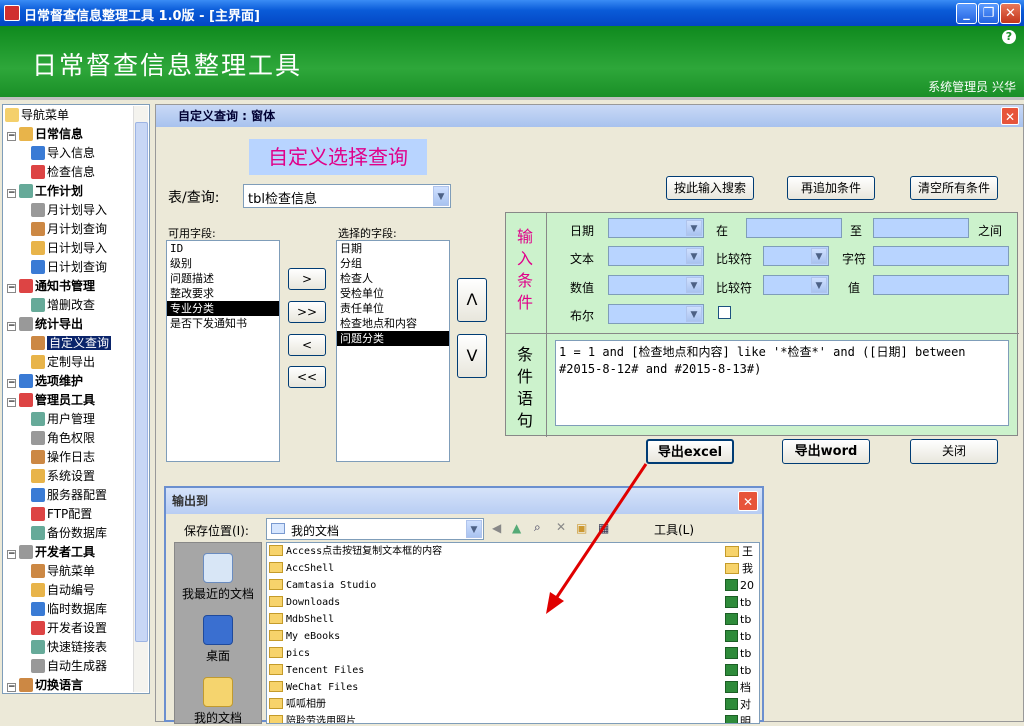 Image resolution: width=1024 pixels, height=726 pixels. Describe the element at coordinates (555, 603) in the screenshot. I see `arrow-head` at that location.